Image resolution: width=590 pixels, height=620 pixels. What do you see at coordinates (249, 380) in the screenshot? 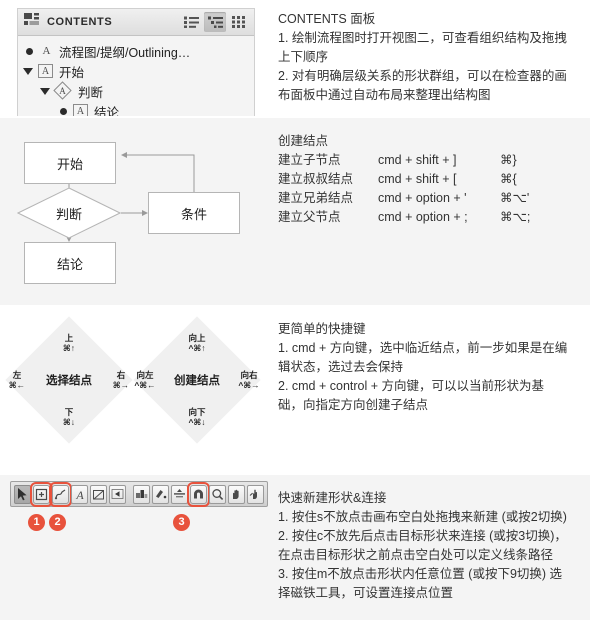
I see `diamond-key-right: 向右 ^⌘→` at bounding box center [249, 380].